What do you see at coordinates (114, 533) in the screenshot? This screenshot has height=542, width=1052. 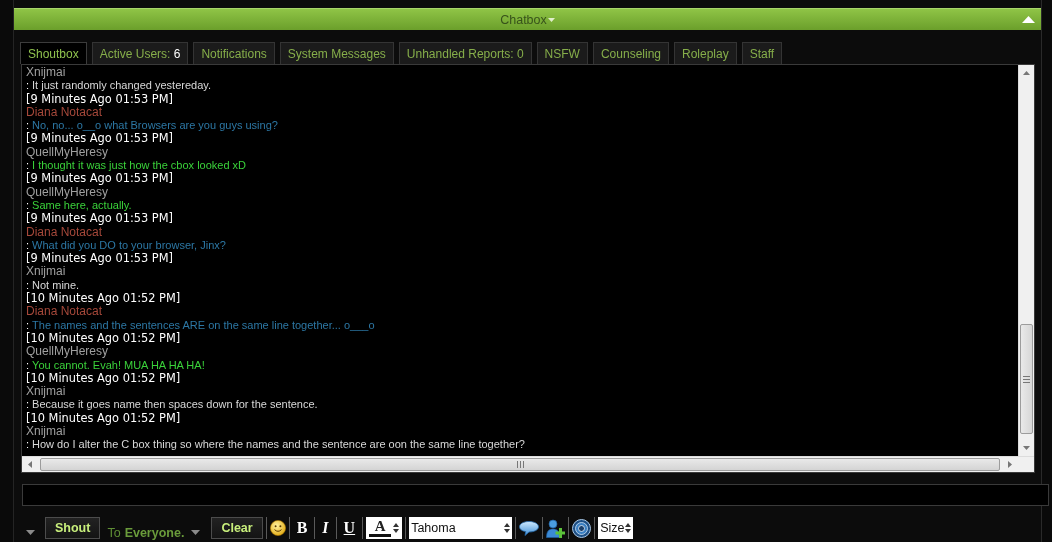 I see `recipient-prefix: To` at bounding box center [114, 533].